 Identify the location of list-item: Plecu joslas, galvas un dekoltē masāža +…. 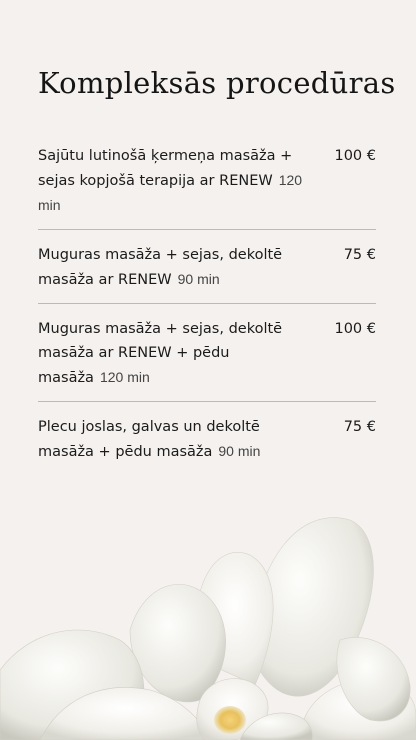
(207, 439).